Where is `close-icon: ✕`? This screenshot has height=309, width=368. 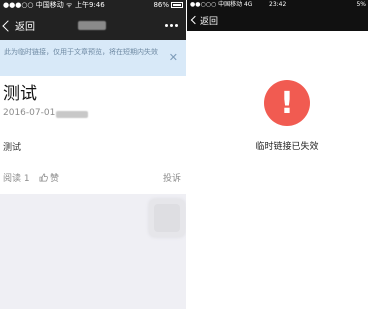
close-icon: ✕ is located at coordinates (173, 57).